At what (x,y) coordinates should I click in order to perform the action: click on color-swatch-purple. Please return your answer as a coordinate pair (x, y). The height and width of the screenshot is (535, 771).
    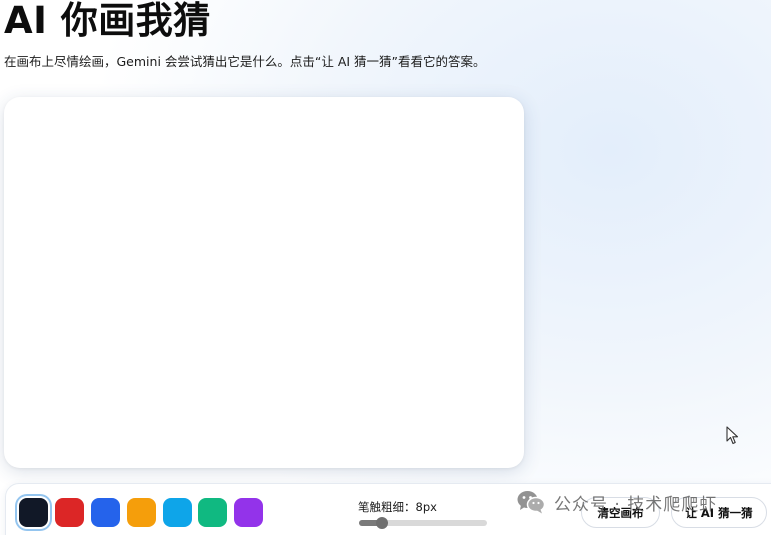
    Looking at the image, I should click on (248, 512).